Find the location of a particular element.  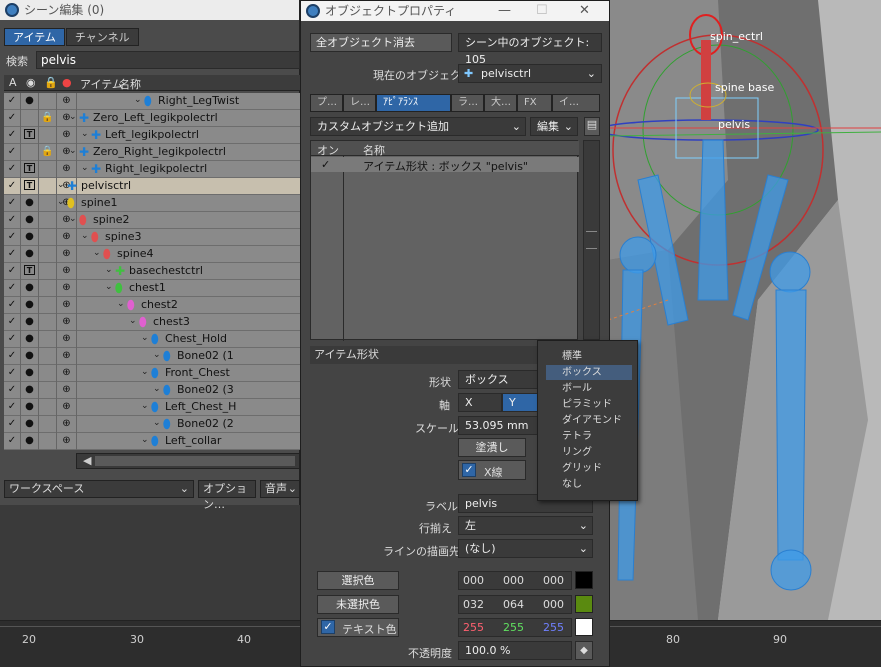

unselected-color-button: 未選択色 is located at coordinates (358, 604).